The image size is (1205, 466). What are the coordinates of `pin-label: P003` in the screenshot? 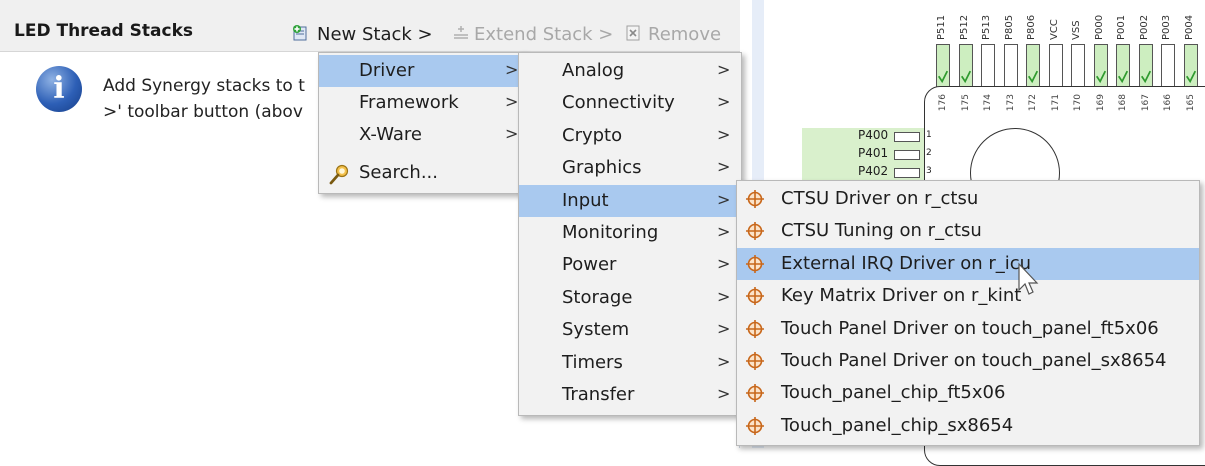 It's located at (1166, 27).